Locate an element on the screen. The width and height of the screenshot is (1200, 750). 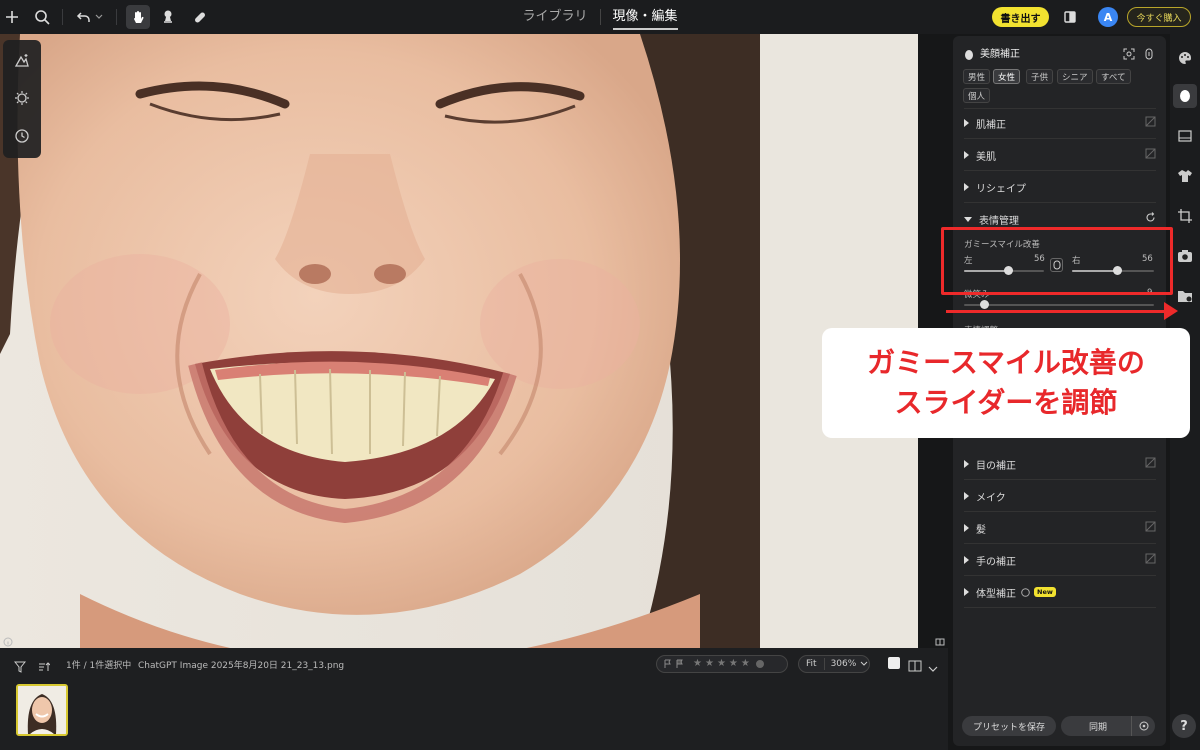
smile-slider is located at coordinates (1059, 305).